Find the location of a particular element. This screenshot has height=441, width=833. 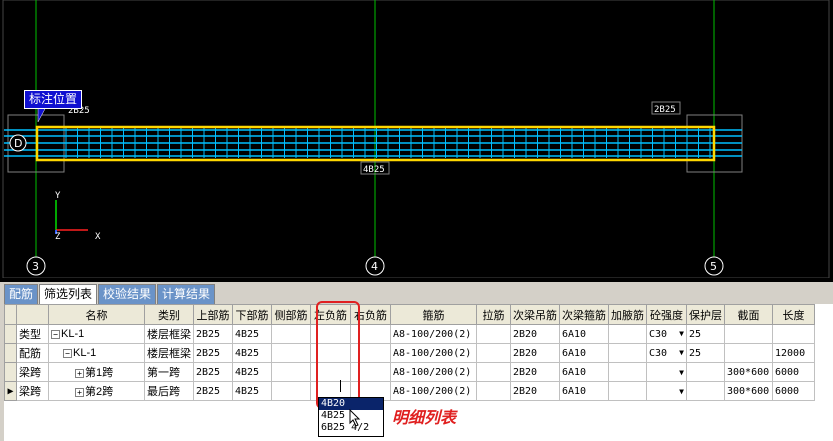

callout-label: 标注位置 is located at coordinates (53, 99).